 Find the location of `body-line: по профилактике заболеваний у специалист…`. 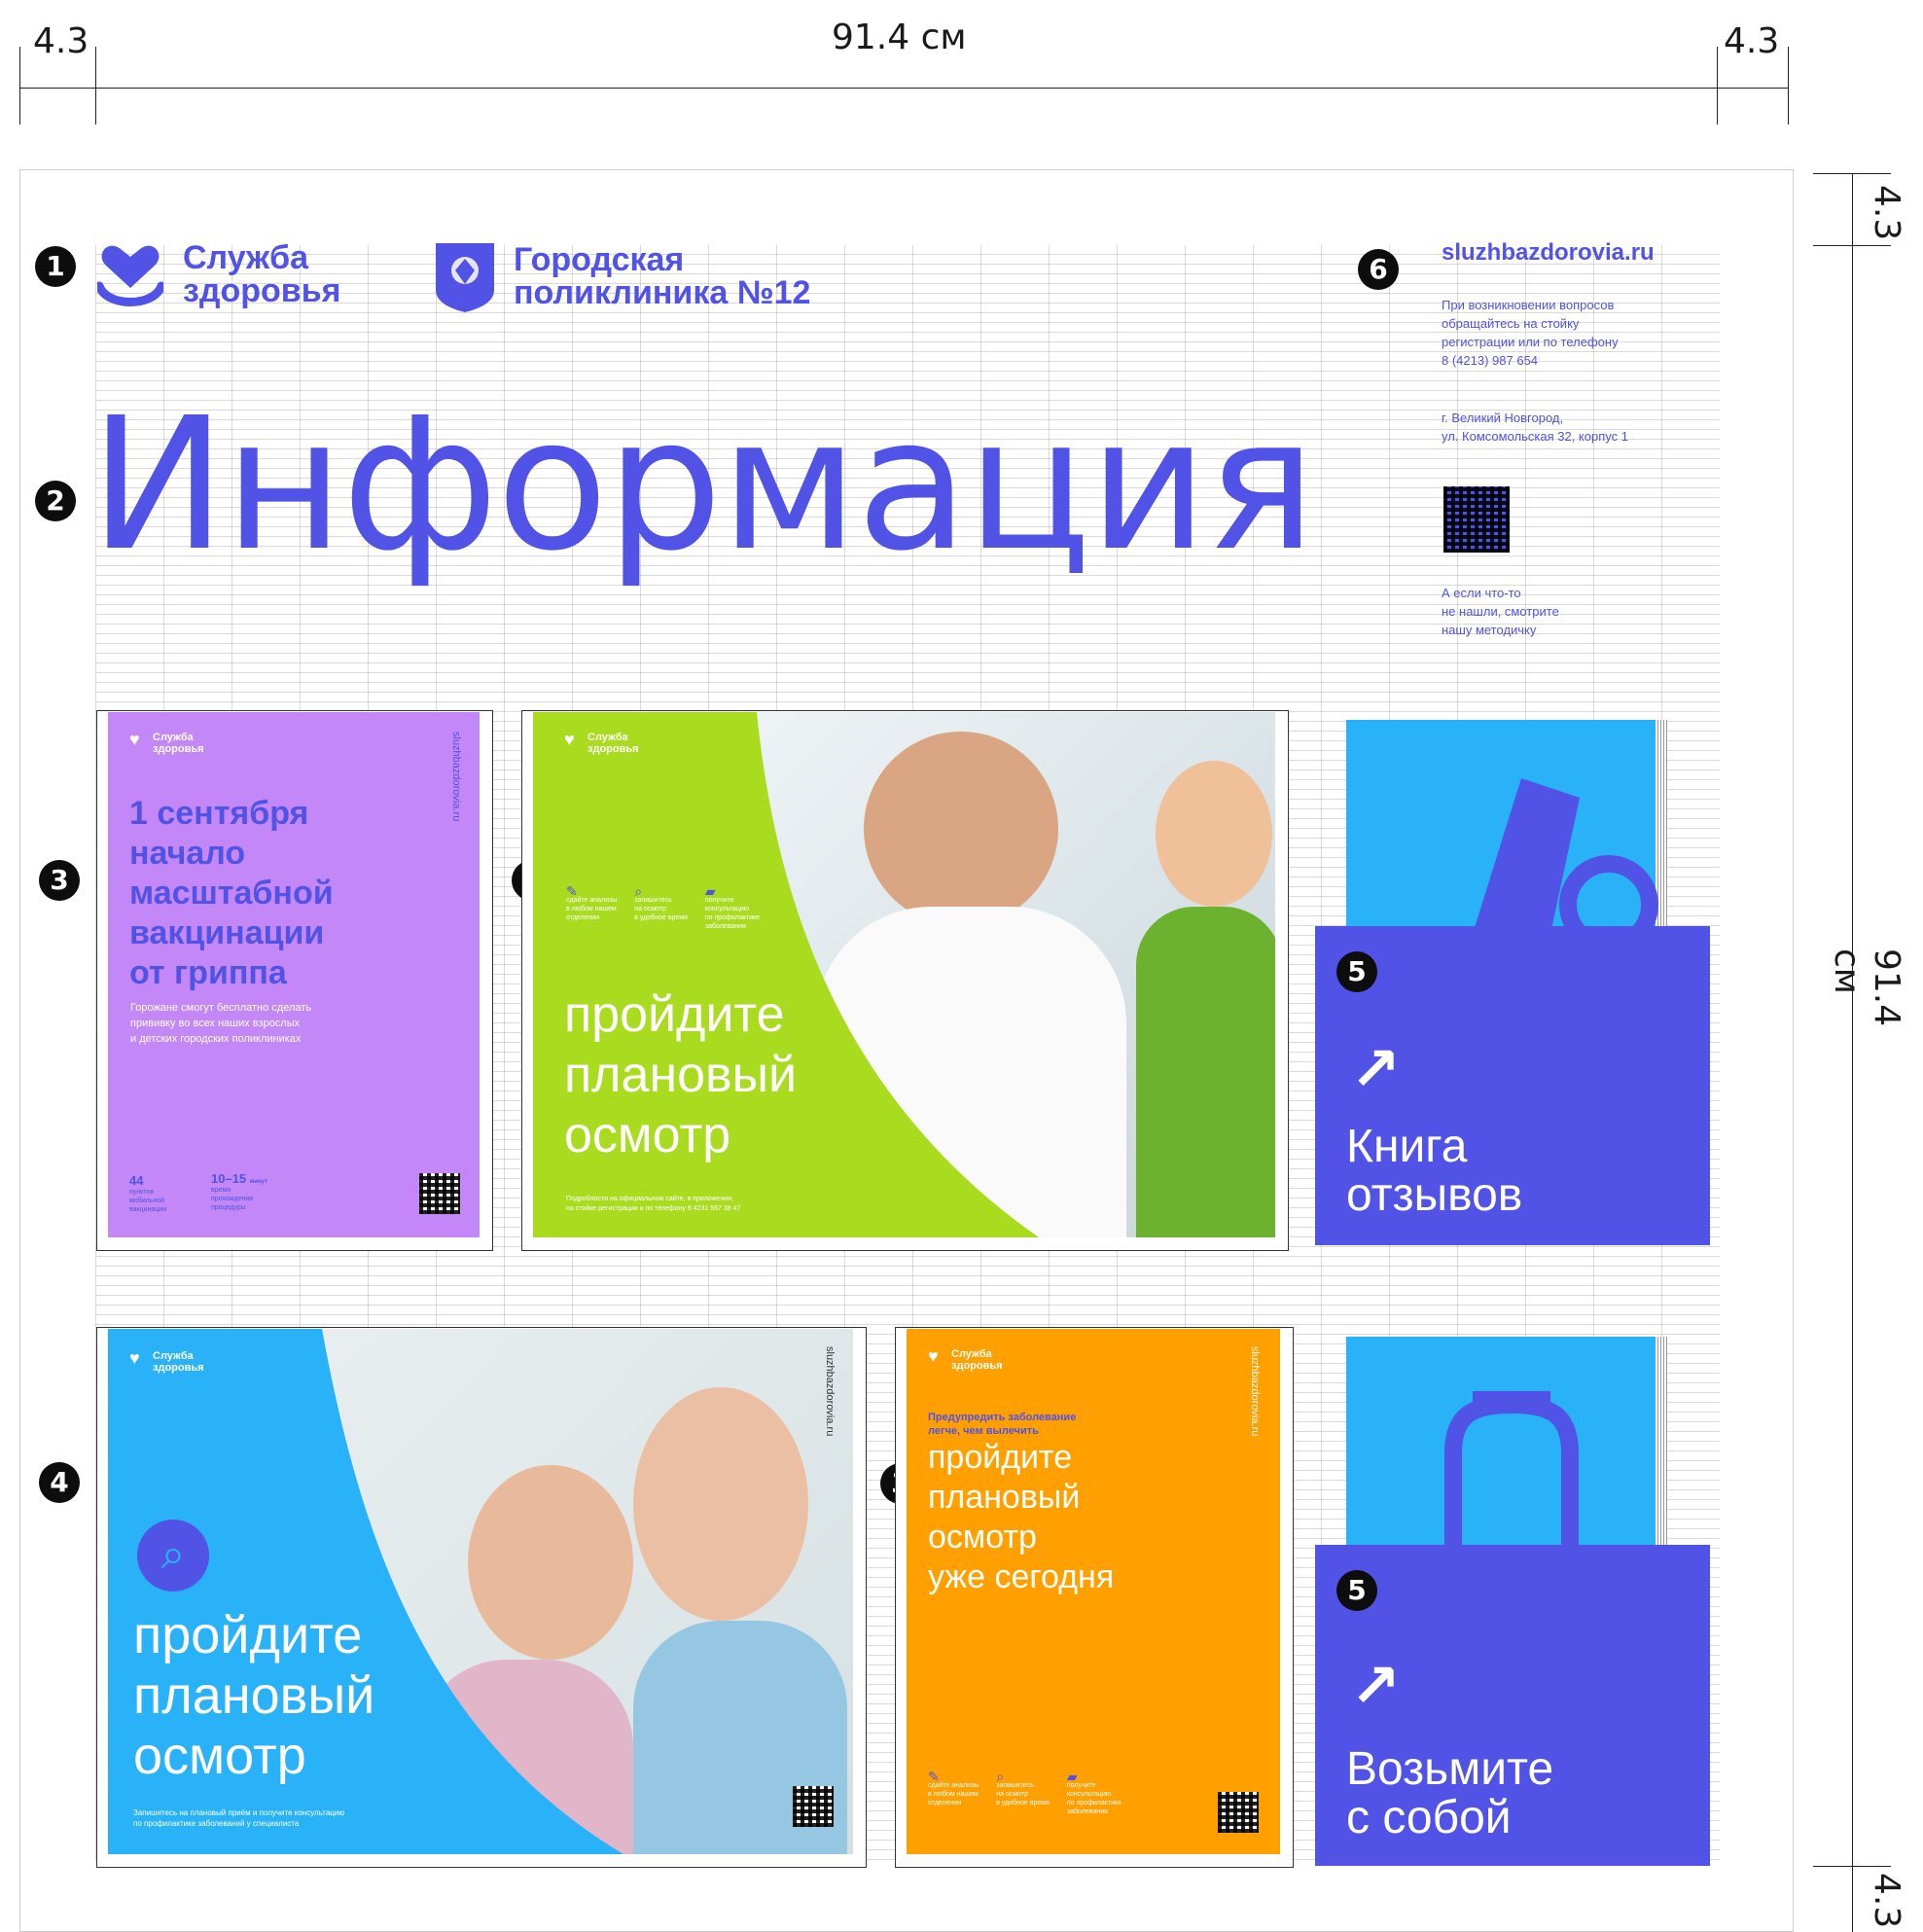

body-line: по профилактике заболеваний у специалист… is located at coordinates (217, 1823).